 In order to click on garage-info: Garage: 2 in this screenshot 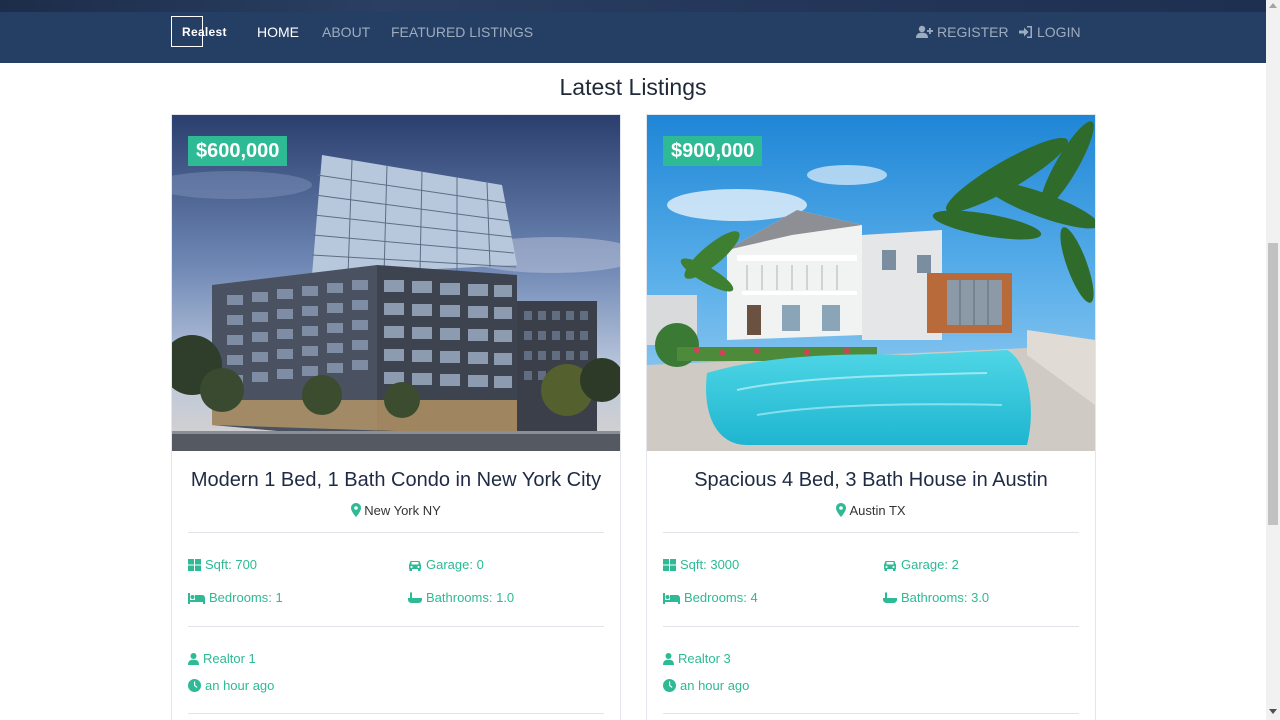, I will do `click(921, 564)`.